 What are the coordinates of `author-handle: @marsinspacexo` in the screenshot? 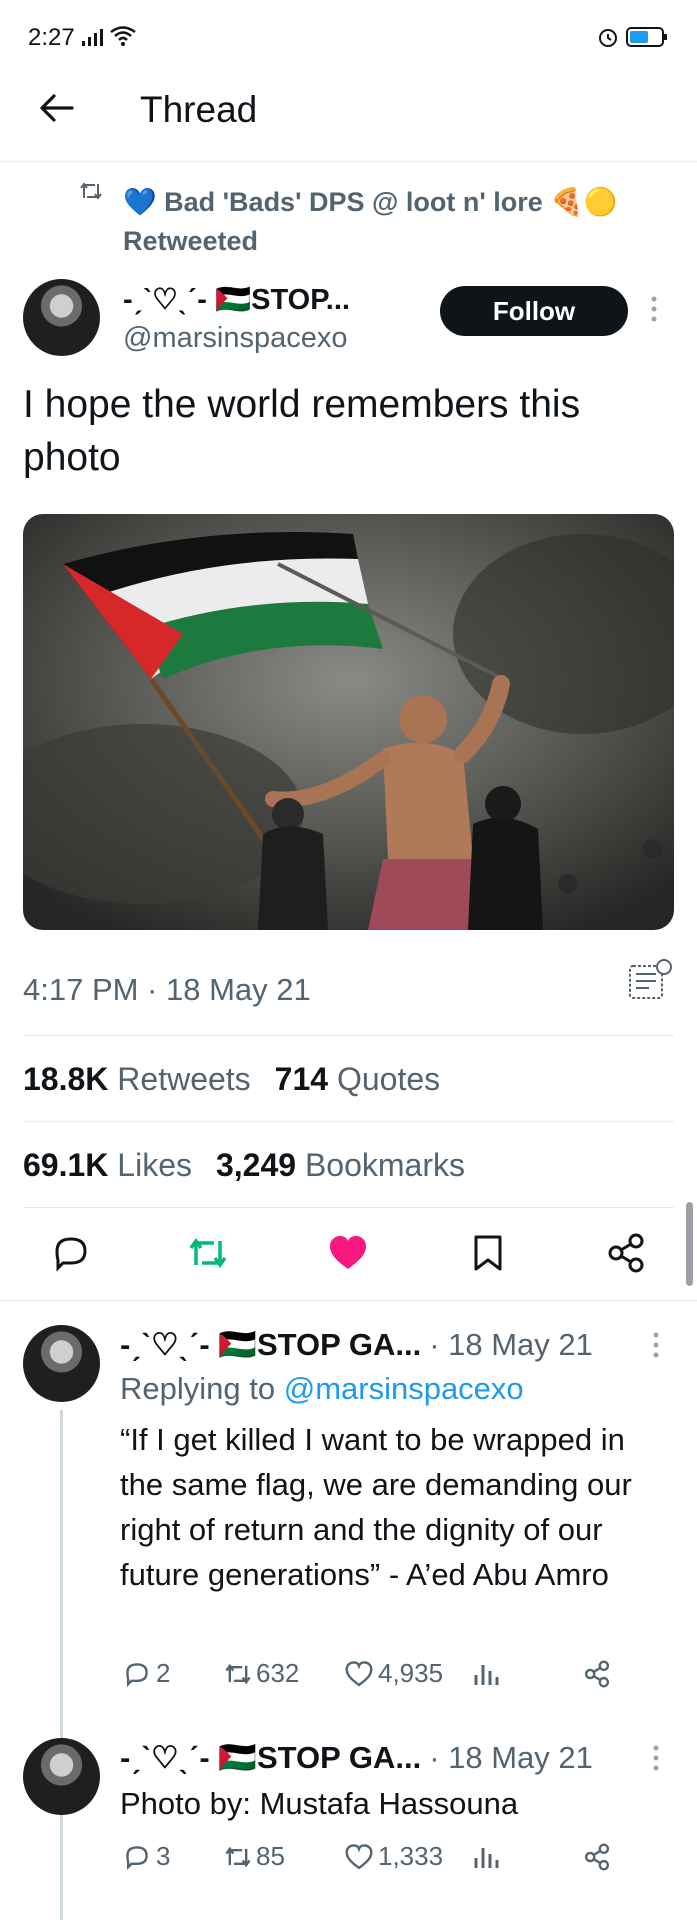 It's located at (235, 338).